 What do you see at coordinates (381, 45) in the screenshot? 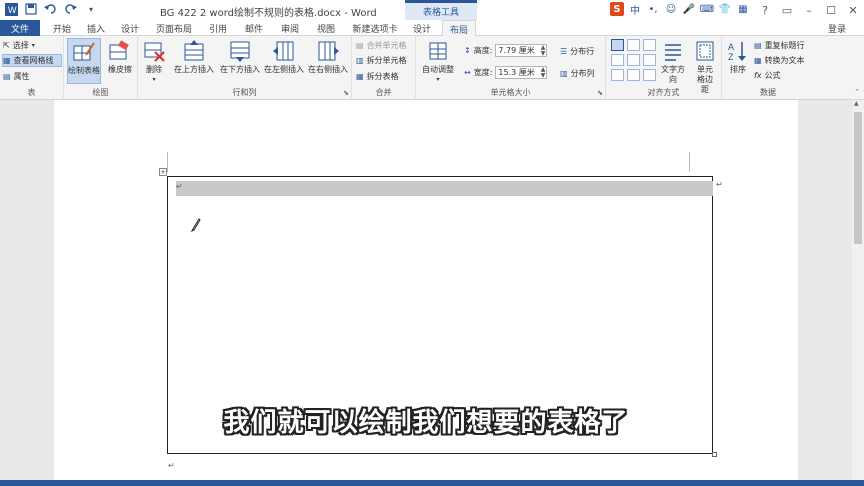
I see `merge-cells-button: ▤ 合并单元格` at bounding box center [381, 45].